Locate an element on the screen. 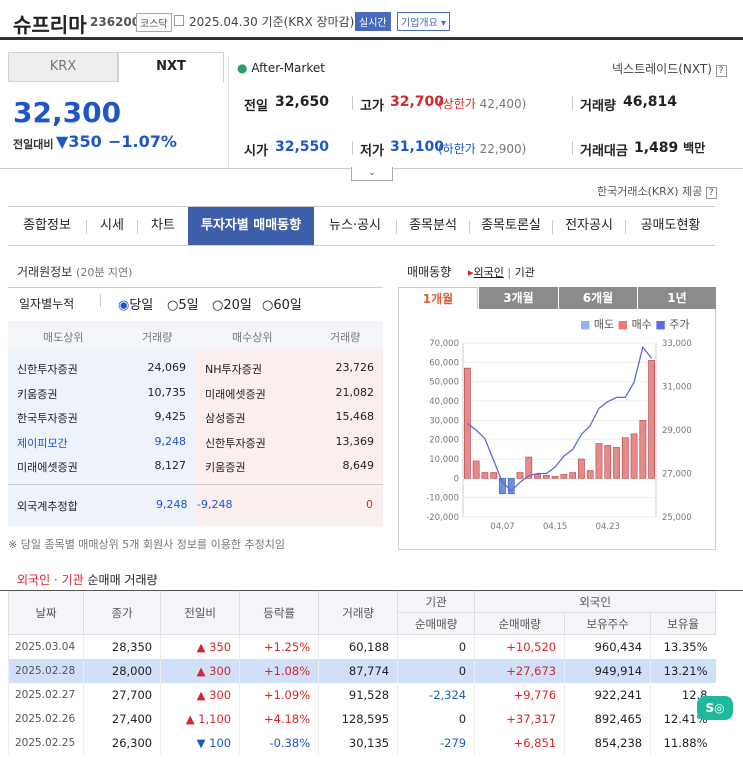  broker-volume: 9,425 is located at coordinates (170, 416).